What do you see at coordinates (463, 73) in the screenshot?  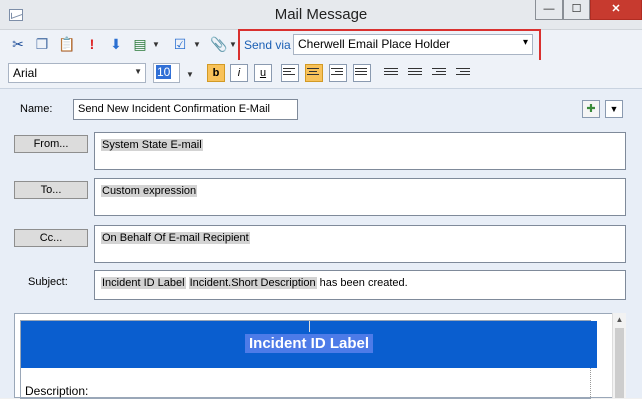 I see `indent-icon` at bounding box center [463, 73].